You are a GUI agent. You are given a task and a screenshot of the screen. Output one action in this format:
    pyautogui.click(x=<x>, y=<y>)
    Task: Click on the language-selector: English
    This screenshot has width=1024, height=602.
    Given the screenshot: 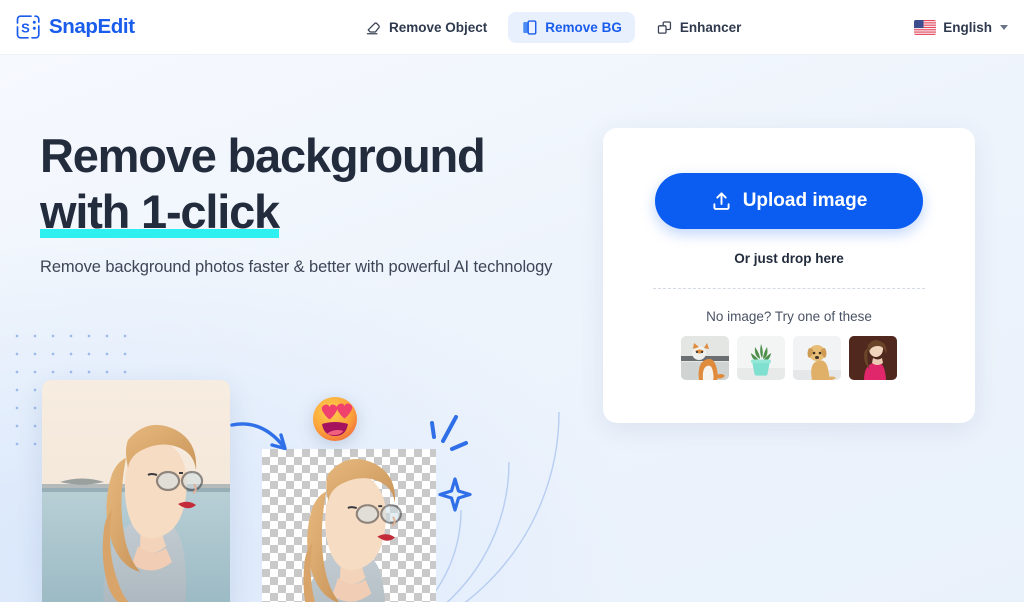 What is the action you would take?
    pyautogui.click(x=961, y=27)
    